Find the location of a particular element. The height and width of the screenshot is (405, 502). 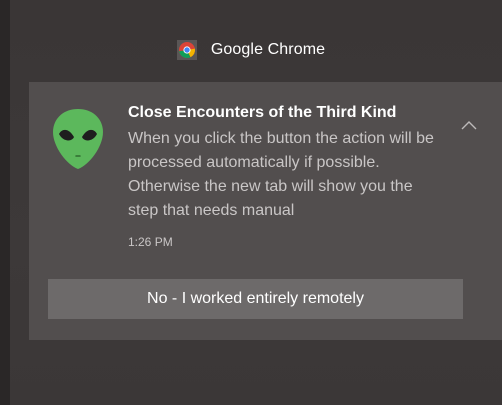

chevron-up-icon is located at coordinates (469, 125).